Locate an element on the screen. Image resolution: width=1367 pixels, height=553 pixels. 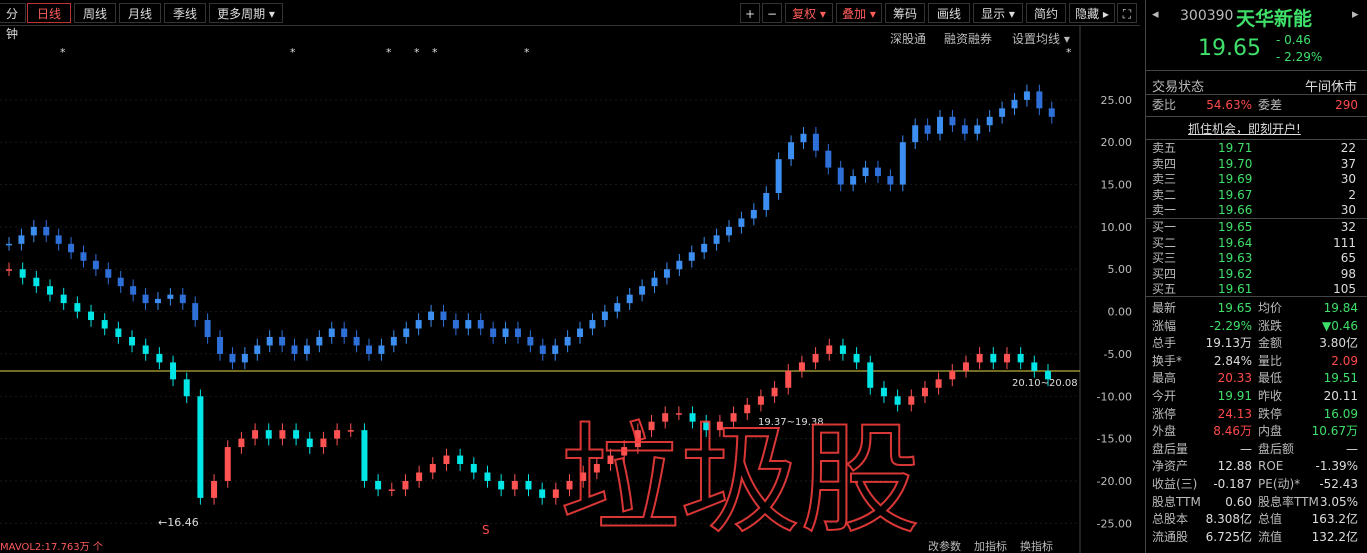
tool-简约-button: 简约 is located at coordinates (1046, 13).